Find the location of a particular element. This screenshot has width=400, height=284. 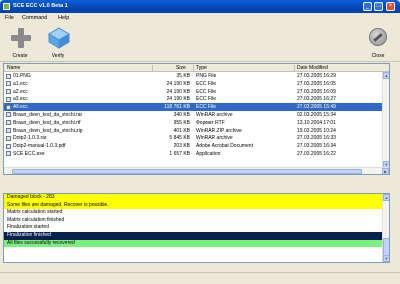

file-type: Формат RTF is located at coordinates (210, 122).